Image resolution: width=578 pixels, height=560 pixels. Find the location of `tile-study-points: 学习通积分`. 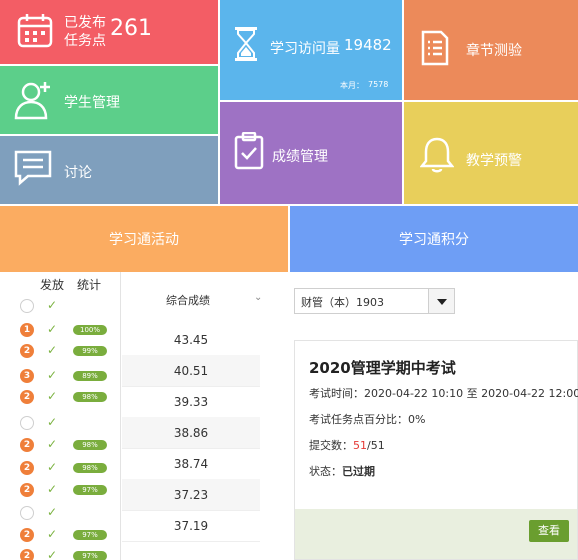

tile-study-points: 学习通积分 is located at coordinates (434, 239).